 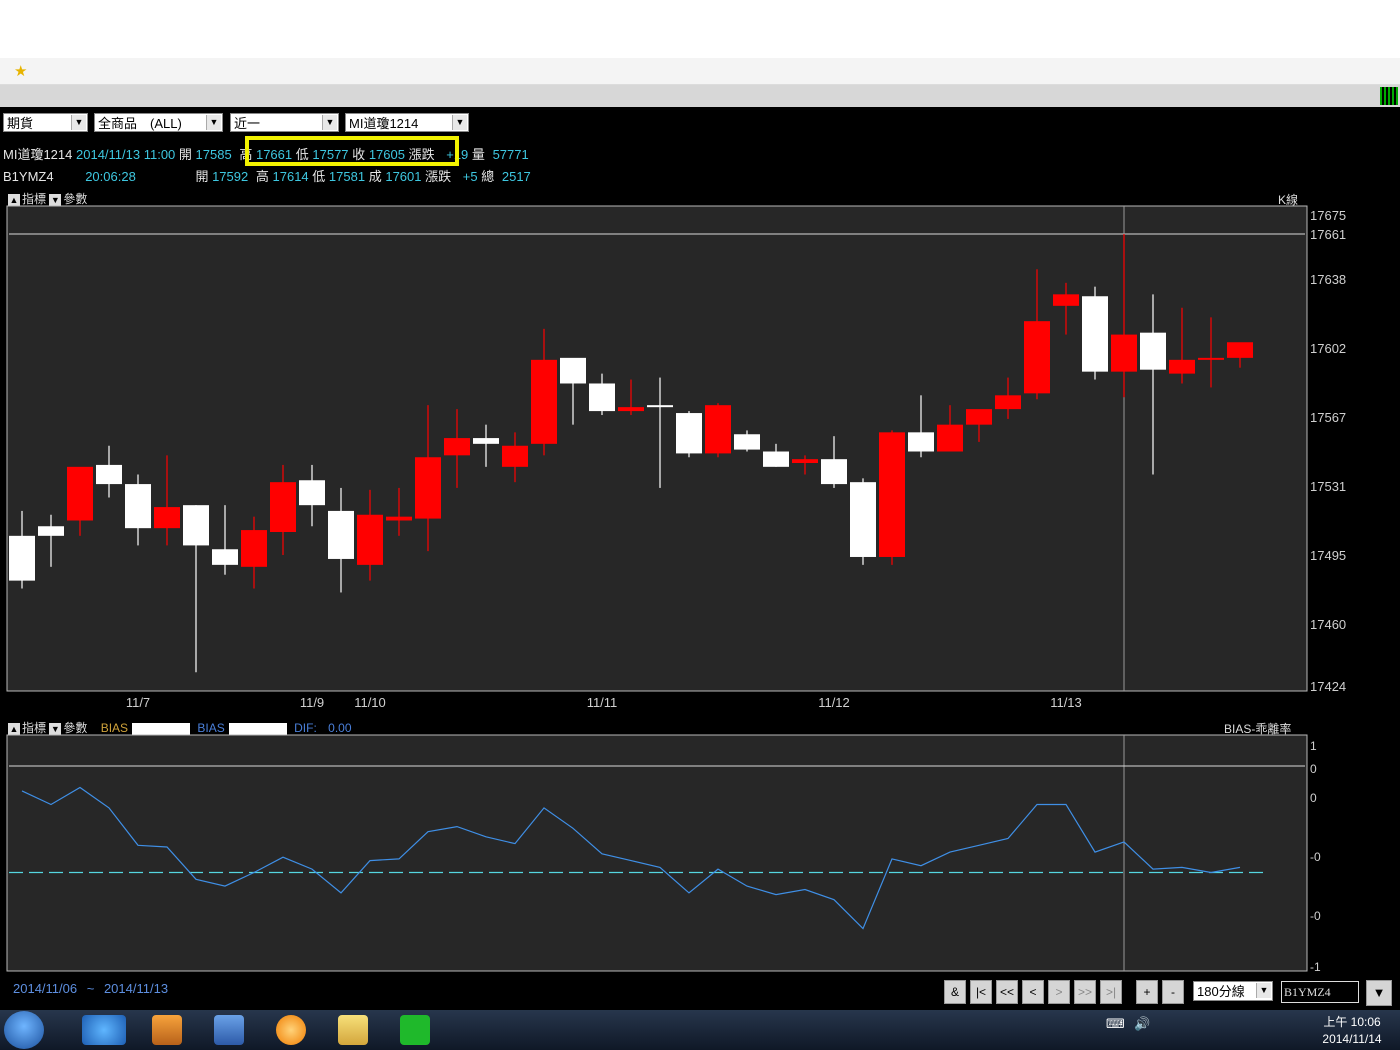 I want to click on price-tick-label: 17638, so click(x=1328, y=279).